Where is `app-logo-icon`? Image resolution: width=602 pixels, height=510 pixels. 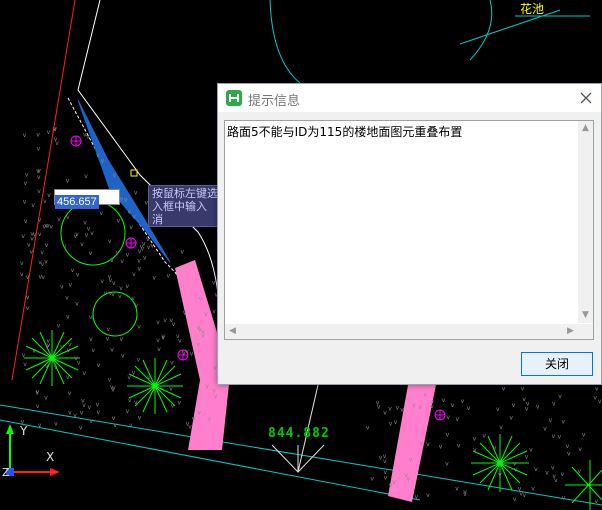
app-logo-icon is located at coordinates (234, 98).